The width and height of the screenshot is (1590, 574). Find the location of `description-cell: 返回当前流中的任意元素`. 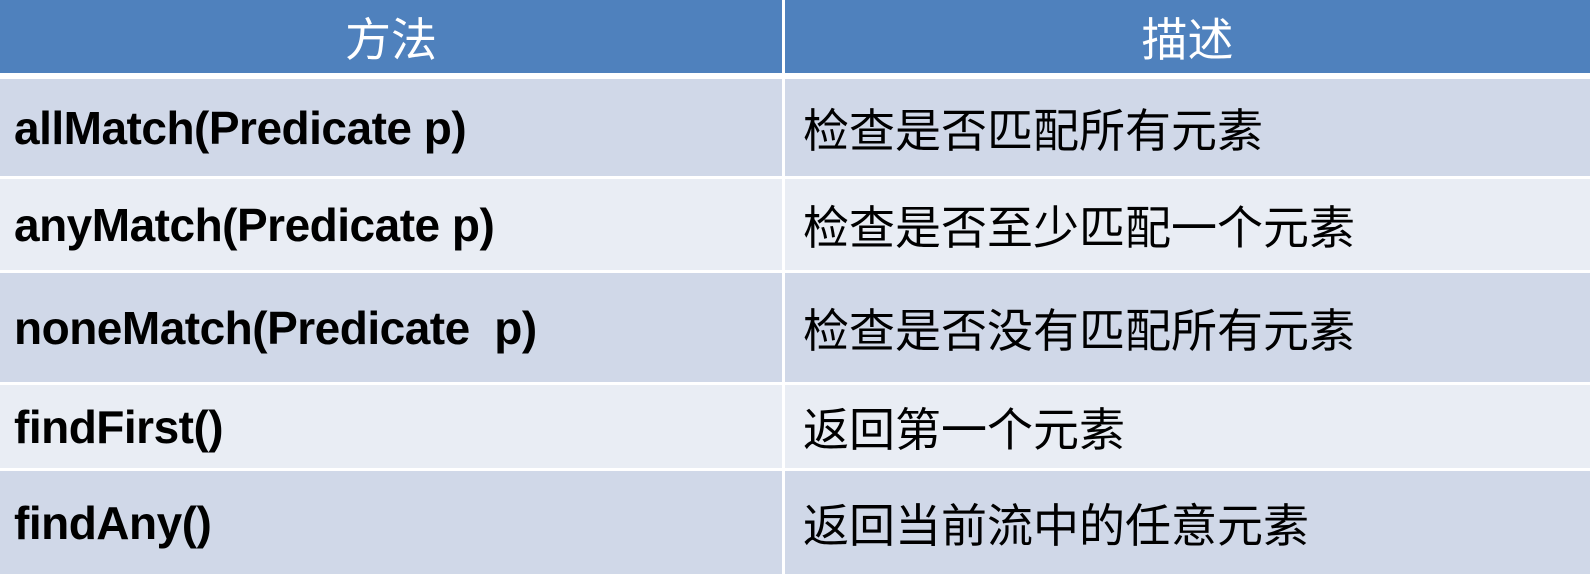

description-cell: 返回当前流中的任意元素 is located at coordinates (1187, 522).